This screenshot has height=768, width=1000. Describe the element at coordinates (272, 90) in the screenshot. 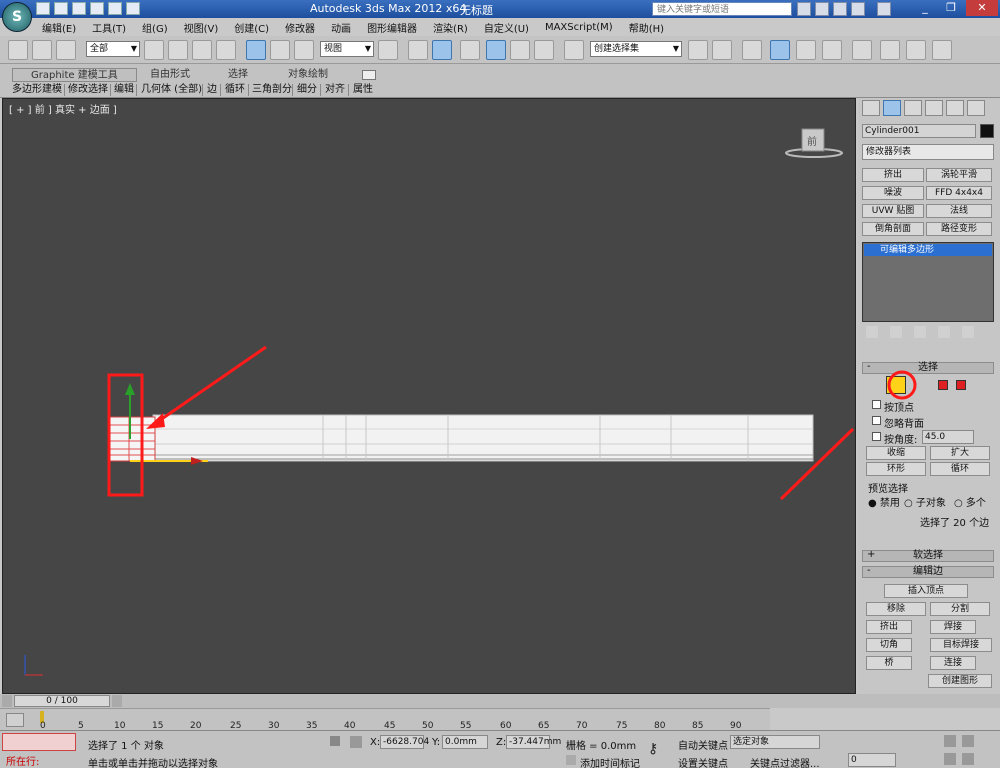

I see `subtab-tris: 三角剖分` at that location.